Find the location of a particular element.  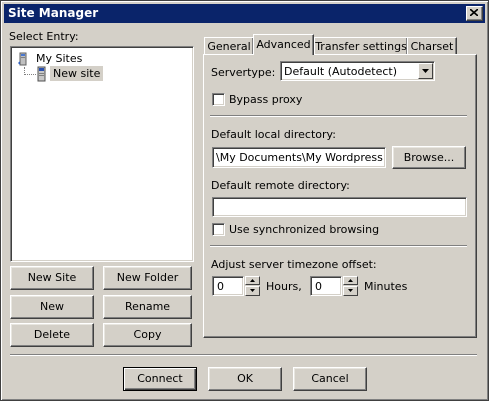

default-remote-directory-label: Default remote directory: is located at coordinates (280, 185).